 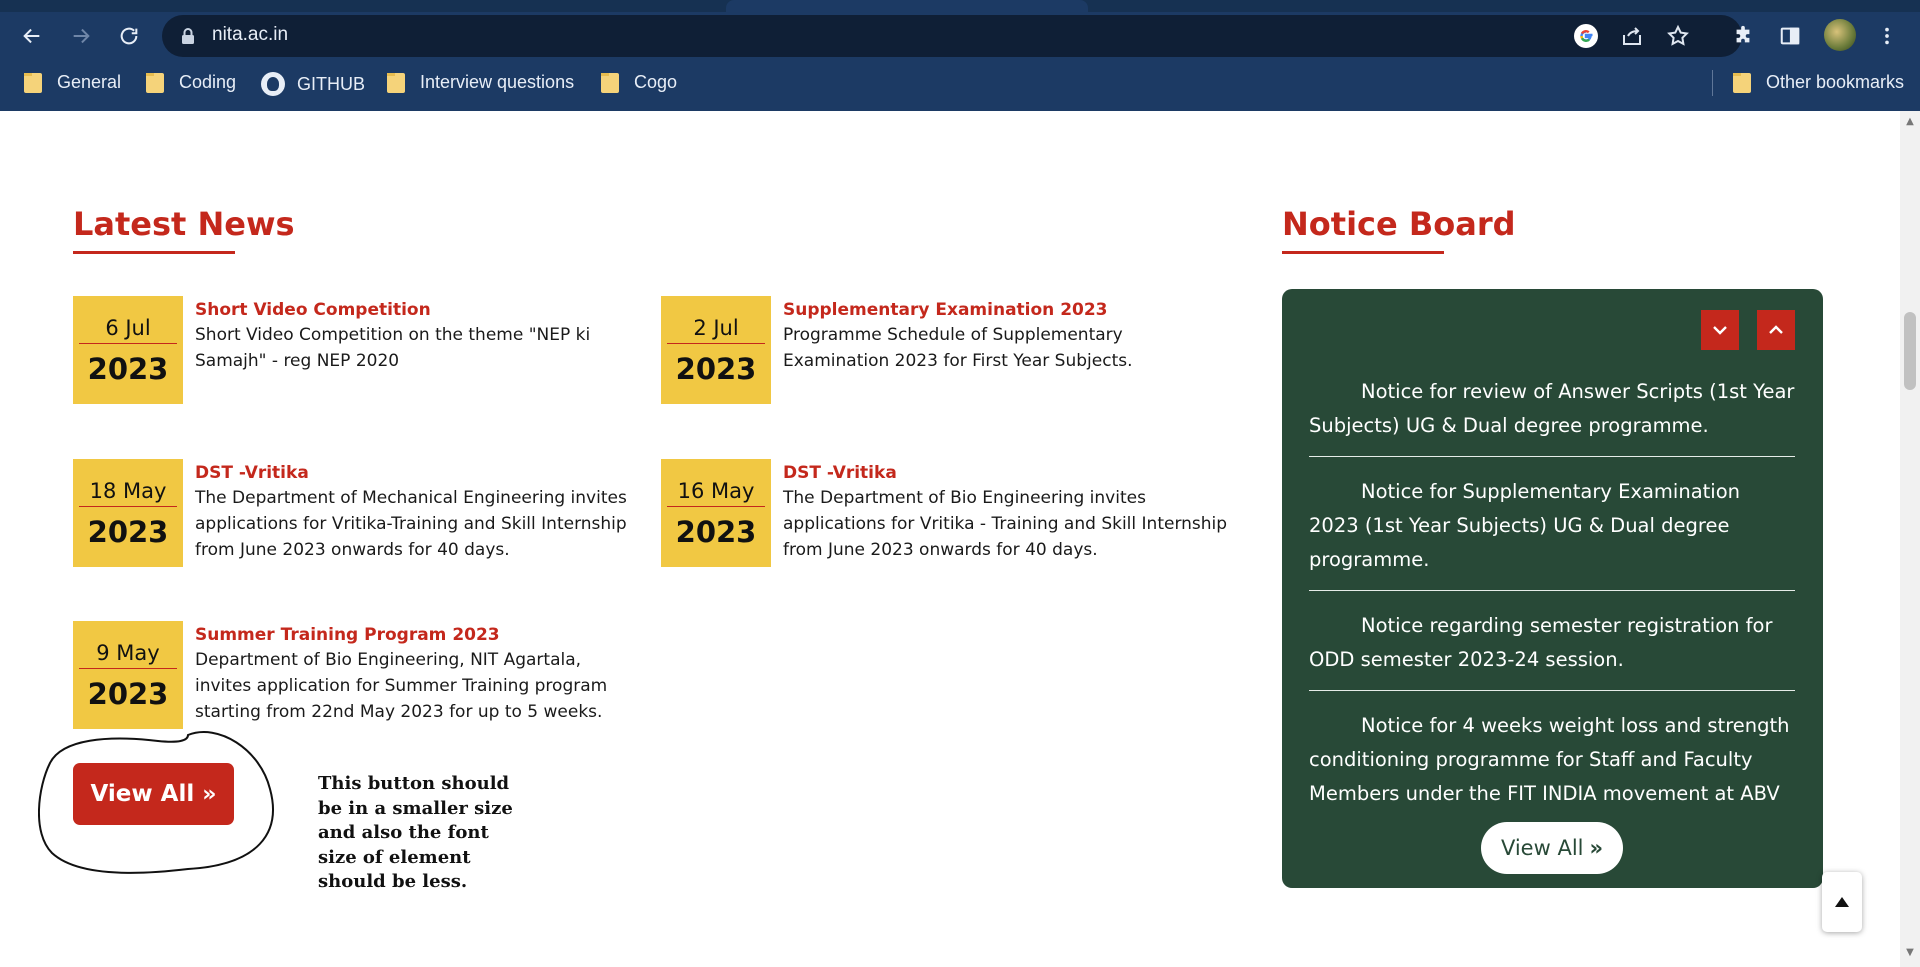 I want to click on section-title-text: Latest News, so click(x=184, y=224).